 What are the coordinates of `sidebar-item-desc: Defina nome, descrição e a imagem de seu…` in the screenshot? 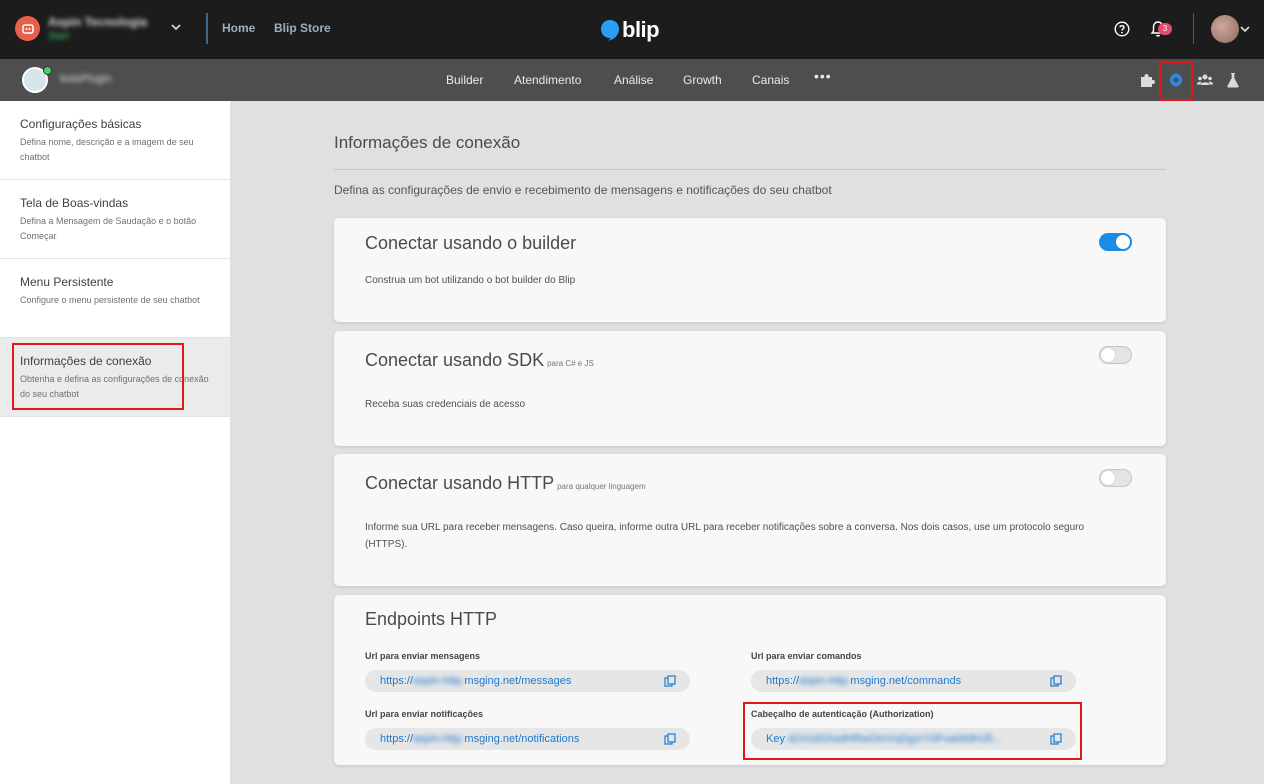 It's located at (107, 149).